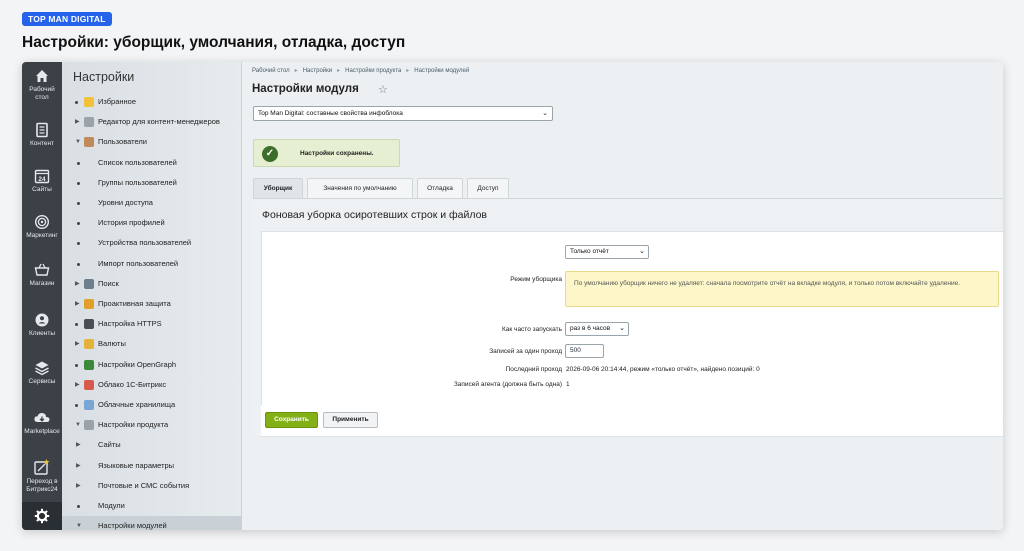 The height and width of the screenshot is (551, 1024). I want to click on favorite-star-icon: ☆, so click(383, 89).